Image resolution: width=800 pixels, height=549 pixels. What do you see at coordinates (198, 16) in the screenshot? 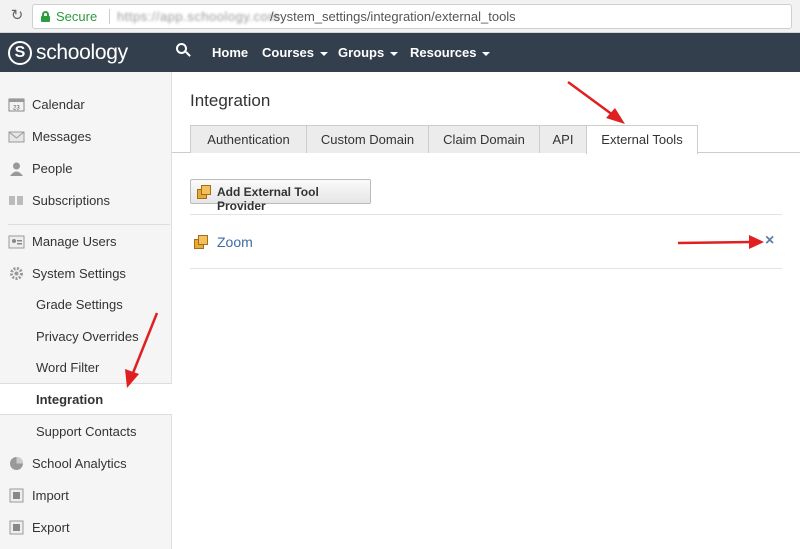
I see `url-host: https://app.schoology.com` at bounding box center [198, 16].